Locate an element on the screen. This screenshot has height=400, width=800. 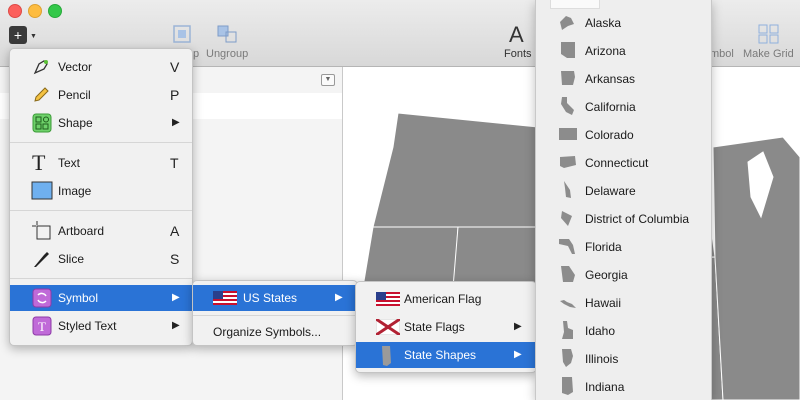
group-icon is located at coordinates (182, 34).